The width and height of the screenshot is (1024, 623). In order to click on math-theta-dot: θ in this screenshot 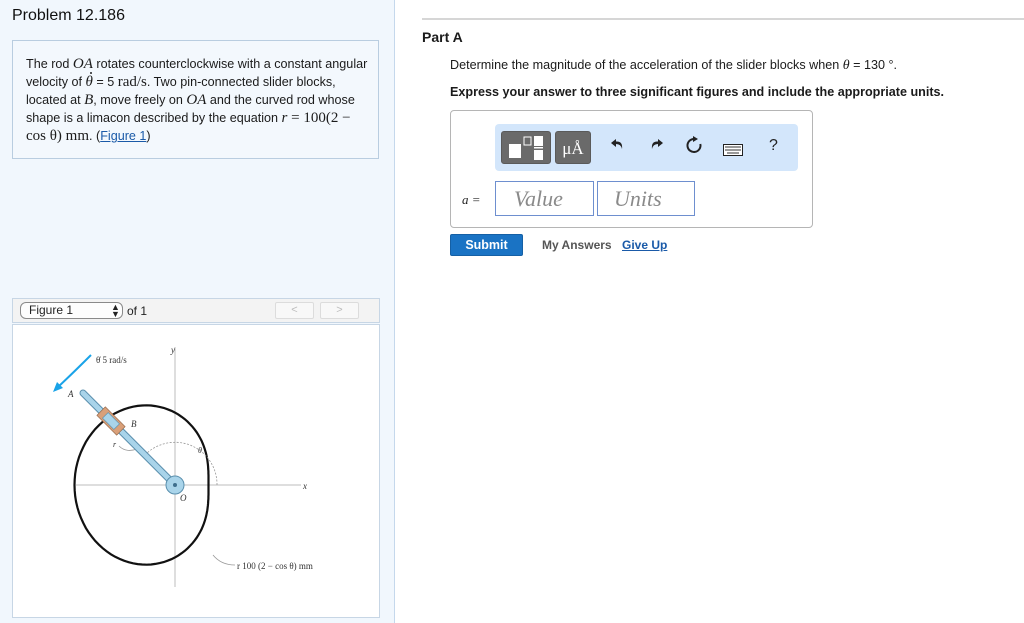, I will do `click(89, 81)`.